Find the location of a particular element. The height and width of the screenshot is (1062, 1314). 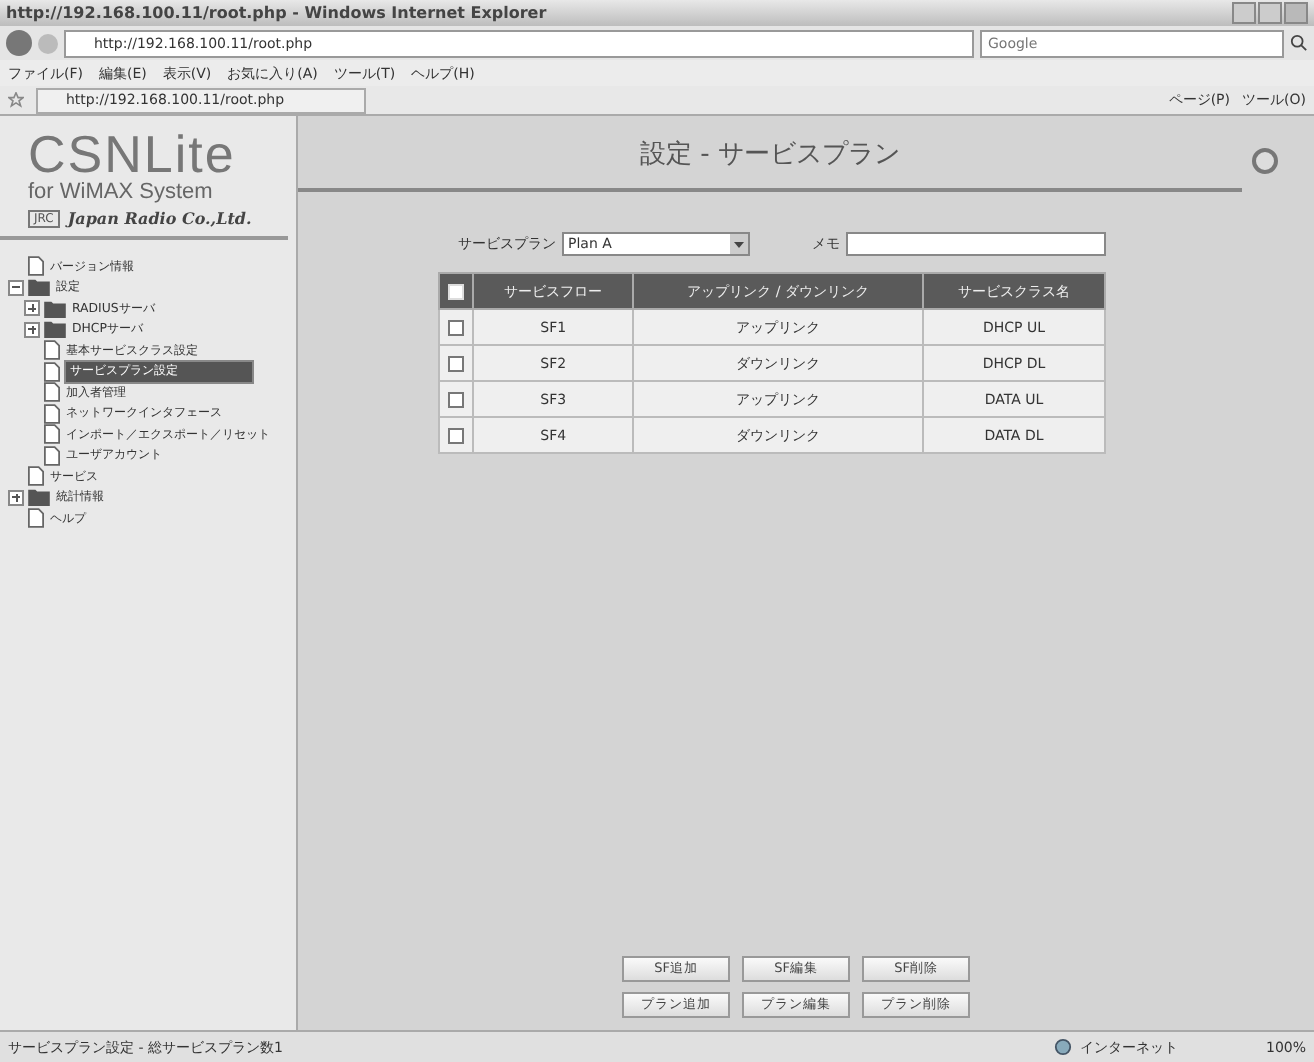

back-icon is located at coordinates (19, 43).